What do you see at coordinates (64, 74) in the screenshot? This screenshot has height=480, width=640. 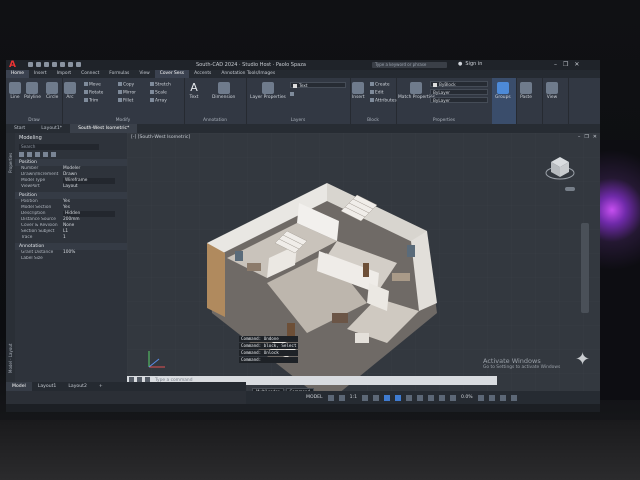 I see `tab-import: Import` at bounding box center [64, 74].